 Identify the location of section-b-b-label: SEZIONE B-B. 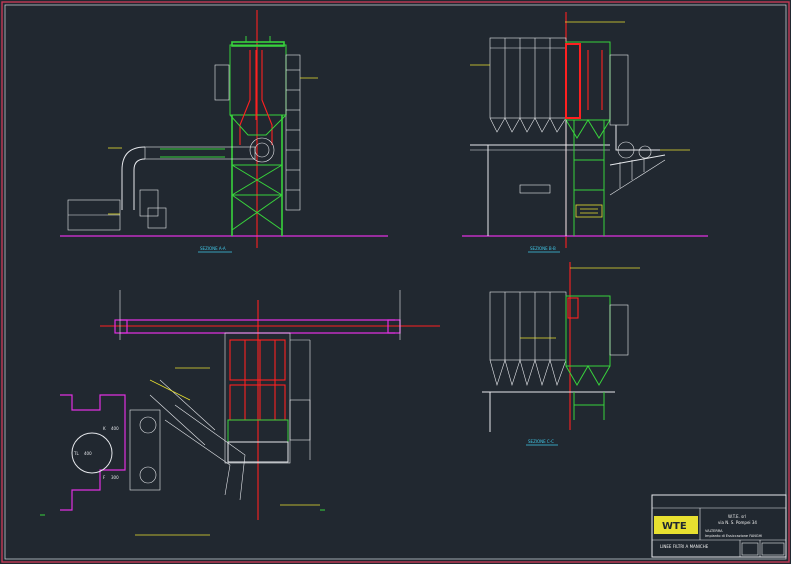
(543, 248).